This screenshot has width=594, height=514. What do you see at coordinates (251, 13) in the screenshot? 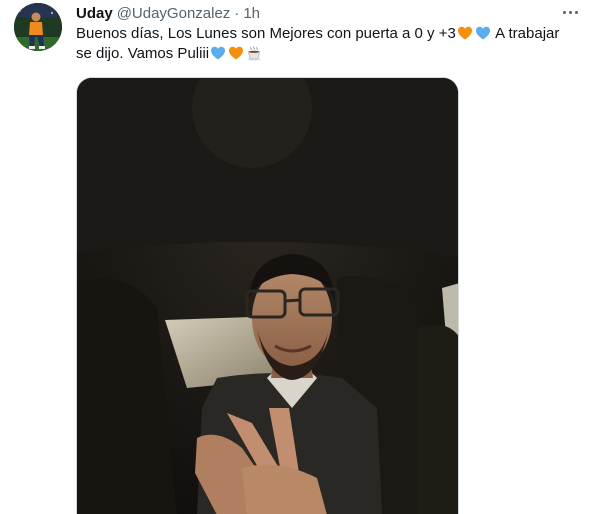
I see `timestamp: 1h` at bounding box center [251, 13].